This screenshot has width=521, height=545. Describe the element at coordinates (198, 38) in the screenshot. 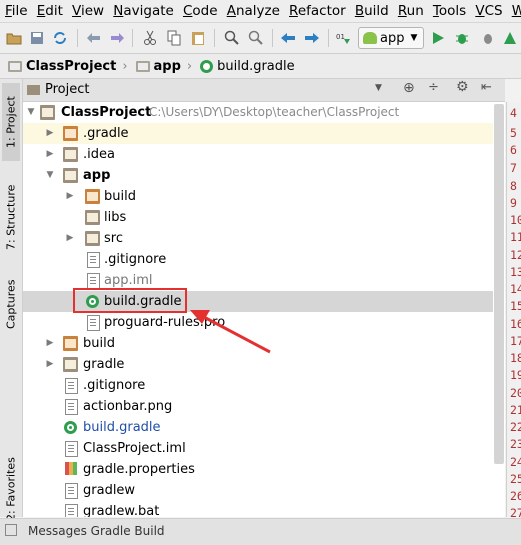

I see `paste-icon` at that location.